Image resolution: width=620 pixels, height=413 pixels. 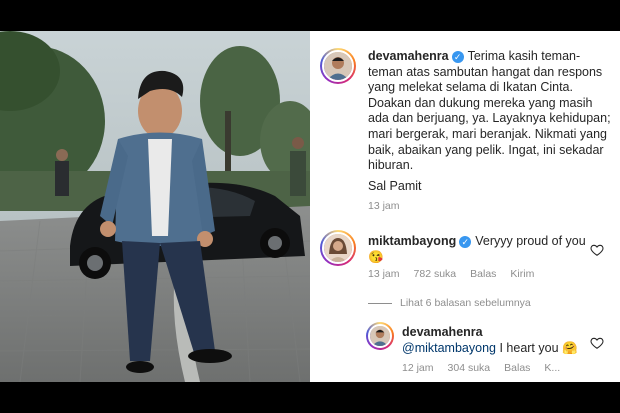 I want to click on author-username: devamahenra, so click(x=408, y=56).